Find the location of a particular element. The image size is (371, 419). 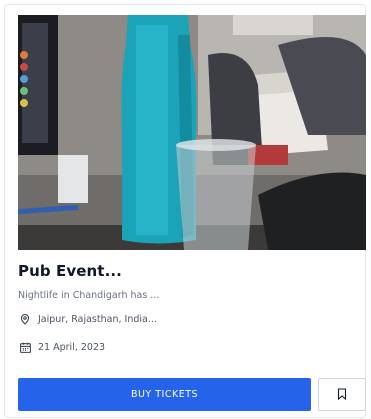

bookmark-icon is located at coordinates (342, 394).